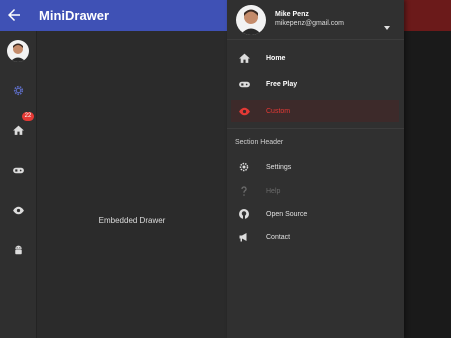  What do you see at coordinates (244, 214) in the screenshot?
I see `github-icon` at bounding box center [244, 214].